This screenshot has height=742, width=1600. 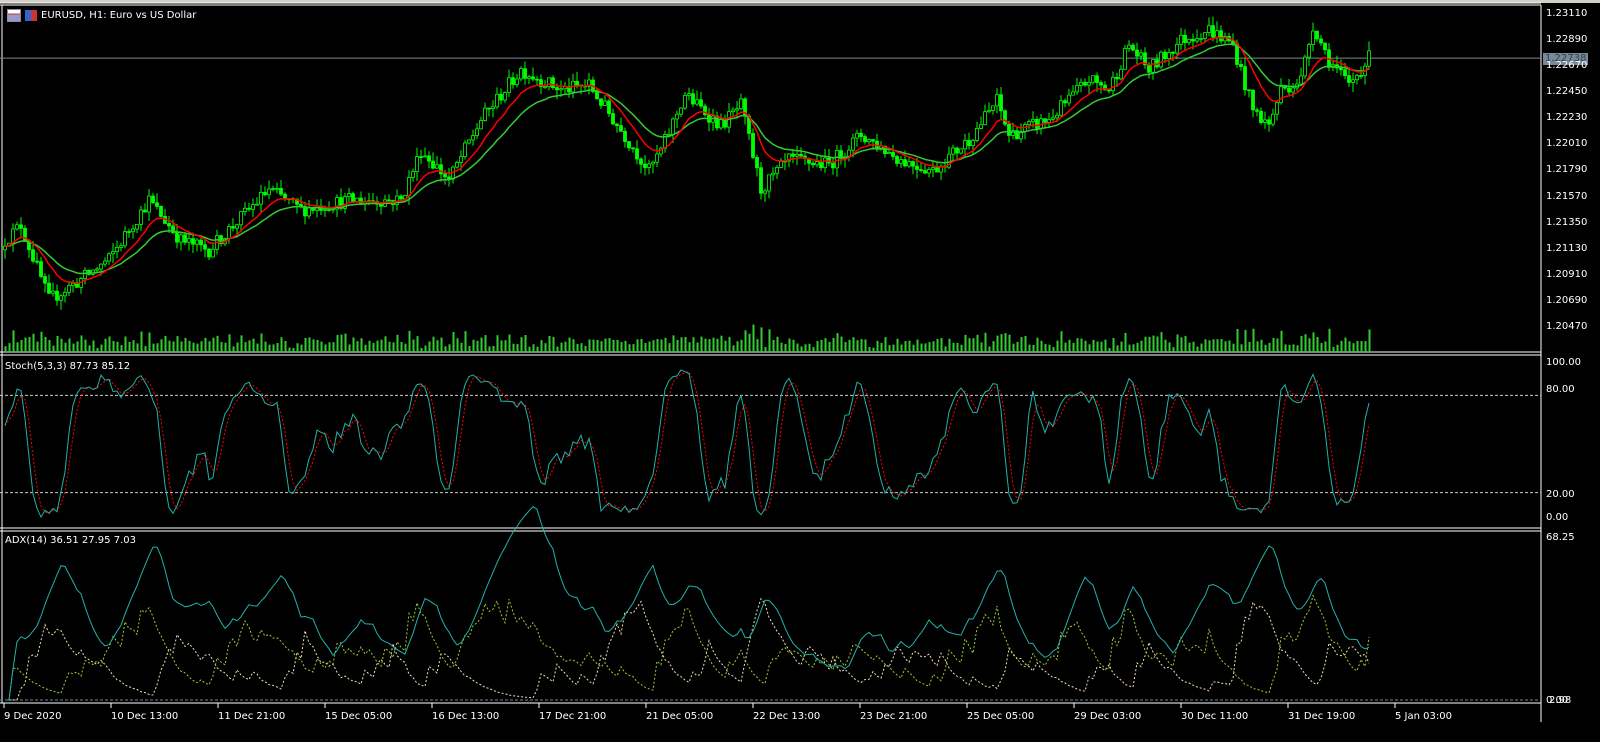 What do you see at coordinates (1215, 716) in the screenshot?
I see `time-axis-label: 30 Dec 11:00` at bounding box center [1215, 716].